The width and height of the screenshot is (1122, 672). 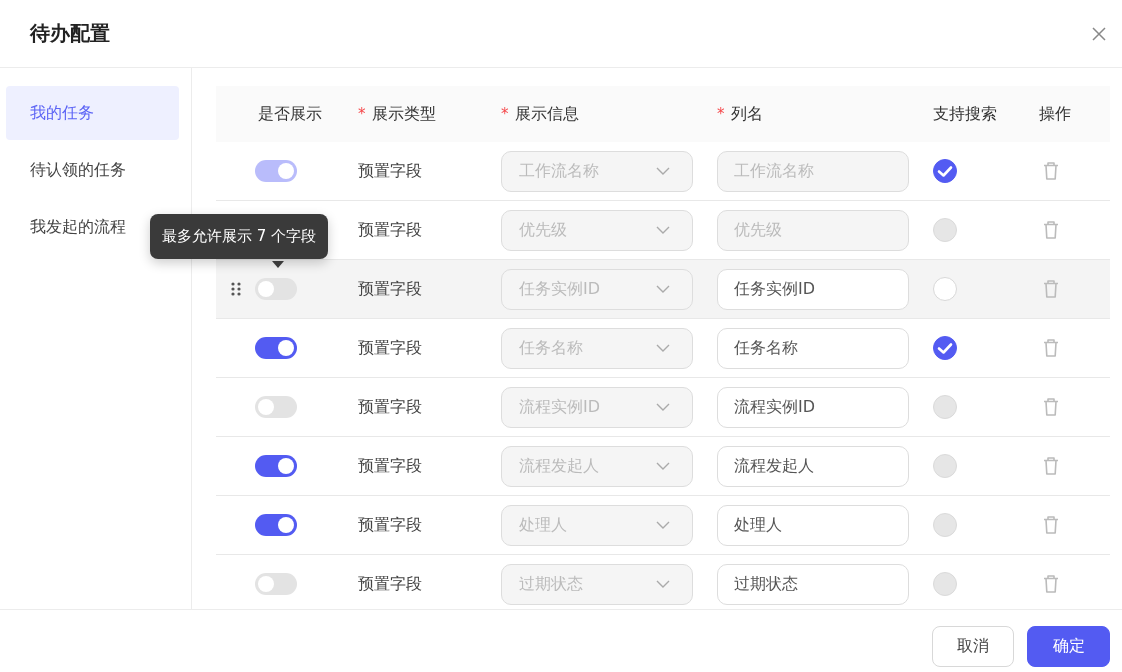 What do you see at coordinates (1099, 33) in the screenshot?
I see `close-icon` at bounding box center [1099, 33].